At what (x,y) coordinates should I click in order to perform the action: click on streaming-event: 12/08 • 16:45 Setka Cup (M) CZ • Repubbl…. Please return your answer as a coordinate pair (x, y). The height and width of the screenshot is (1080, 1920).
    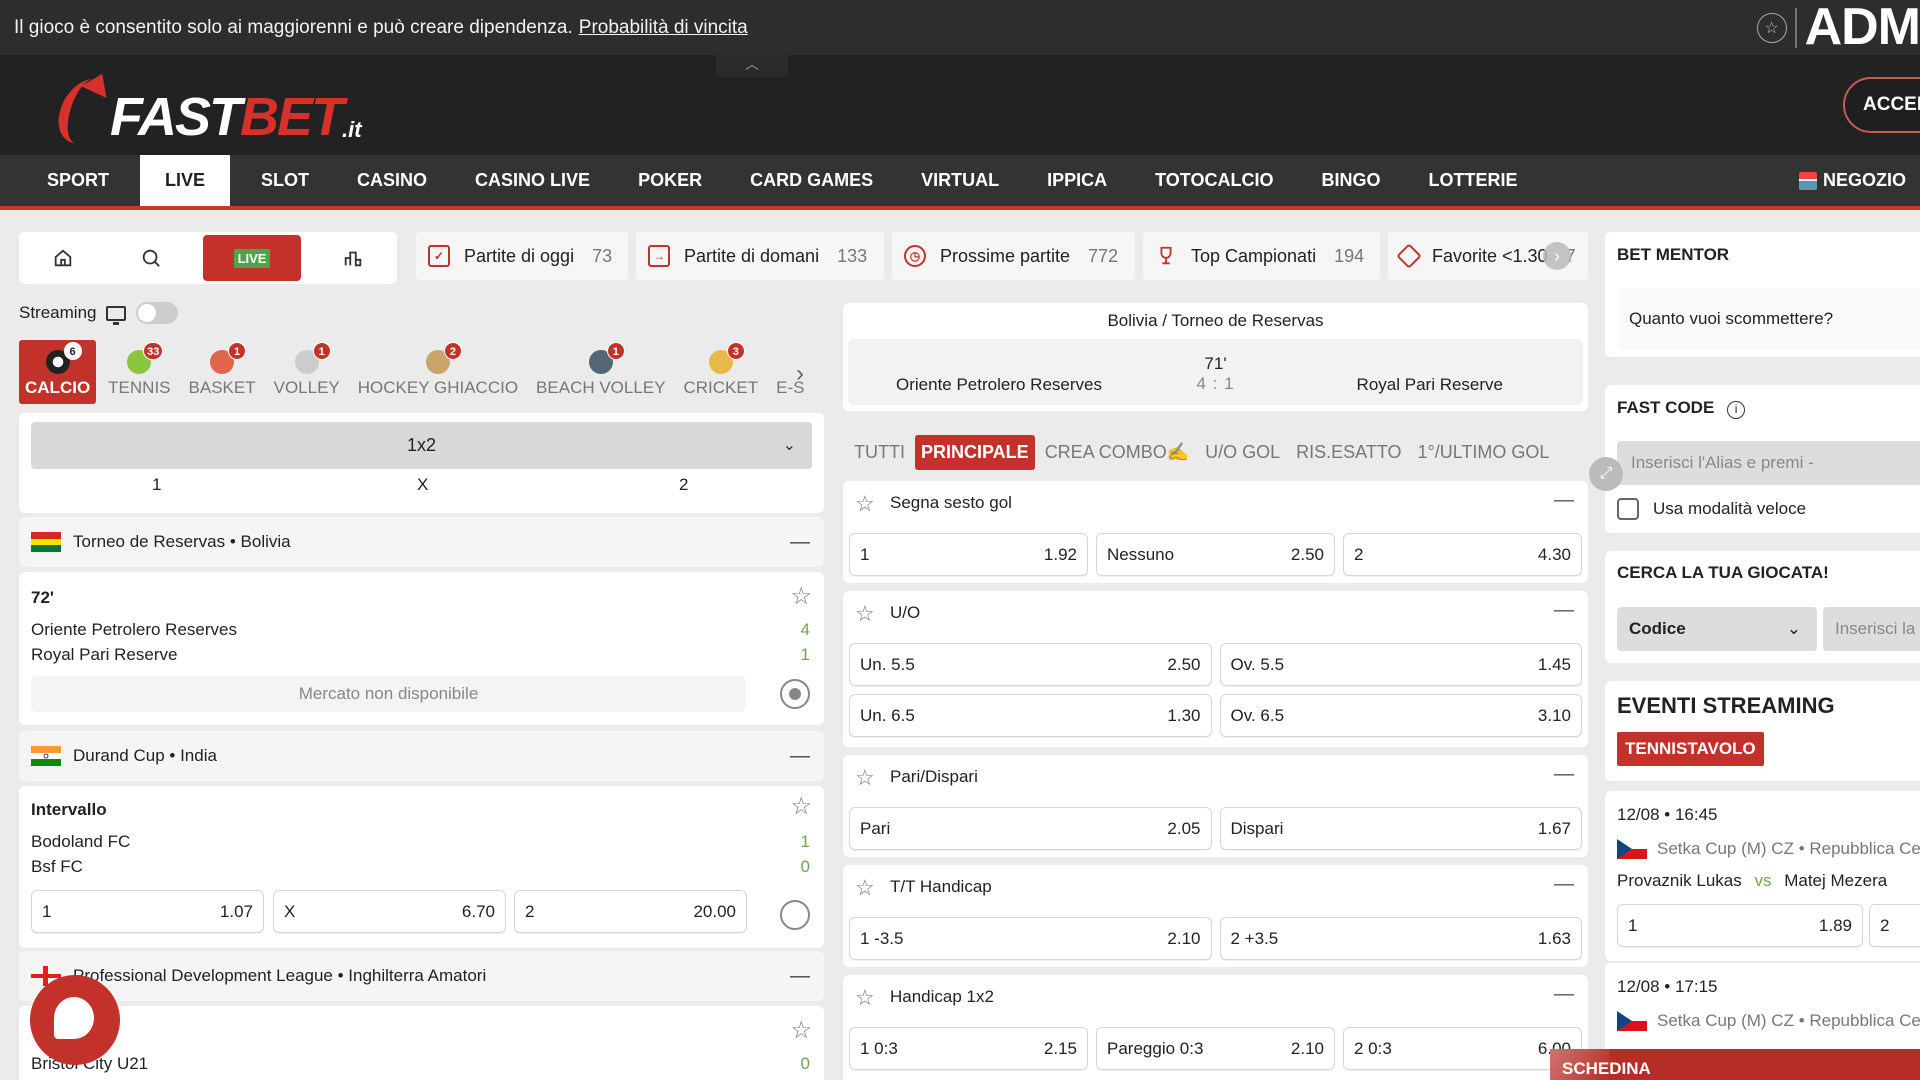
    Looking at the image, I should click on (1762, 876).